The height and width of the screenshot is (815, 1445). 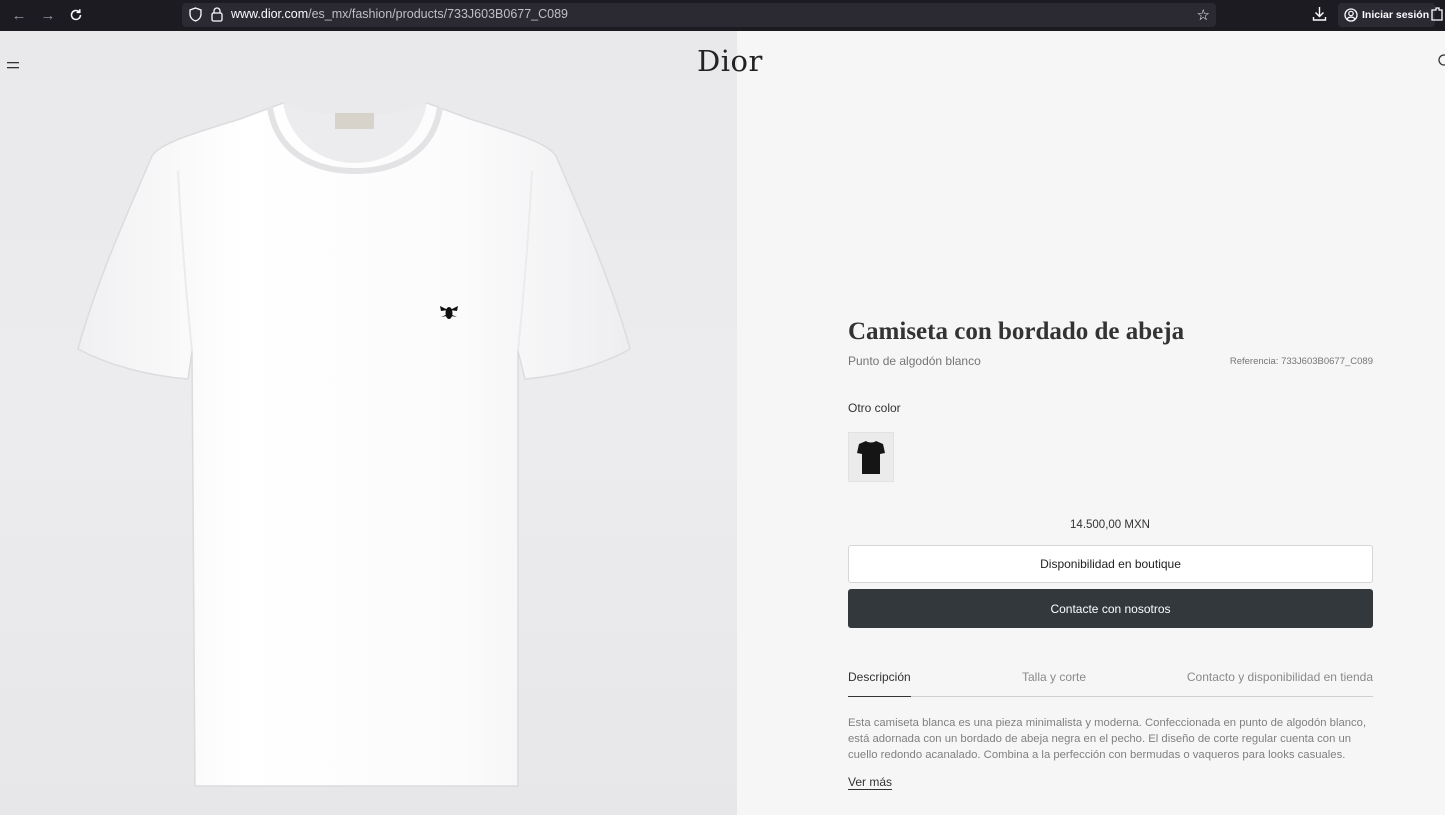 I want to click on product-title: Camiseta con bordado de abeja, so click(x=1016, y=331).